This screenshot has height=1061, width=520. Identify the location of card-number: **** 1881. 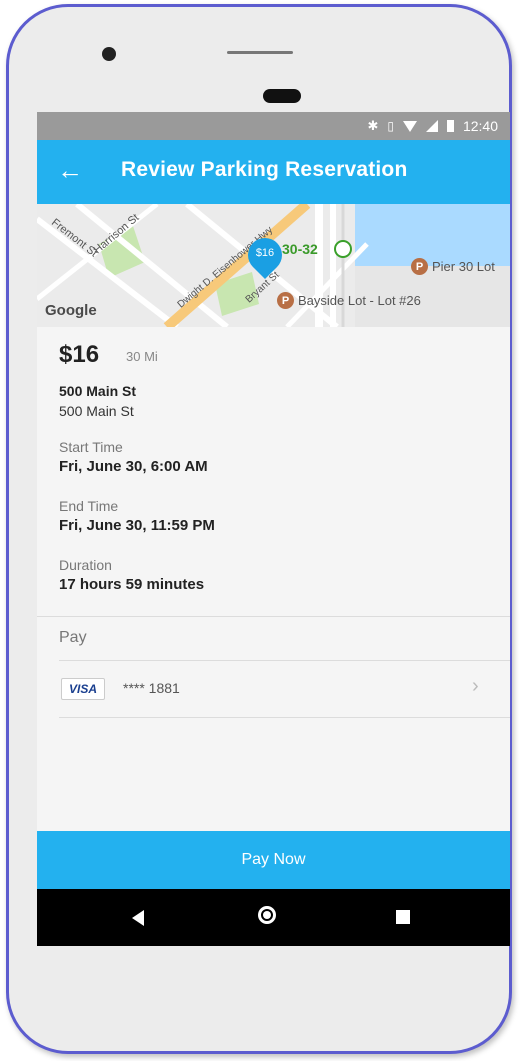
(151, 688).